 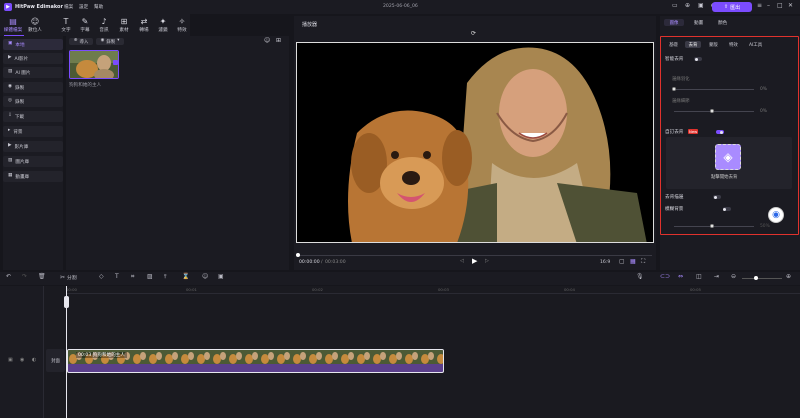 What do you see at coordinates (713, 45) in the screenshot?
I see `subtab-mask: 蒙版` at bounding box center [713, 45].